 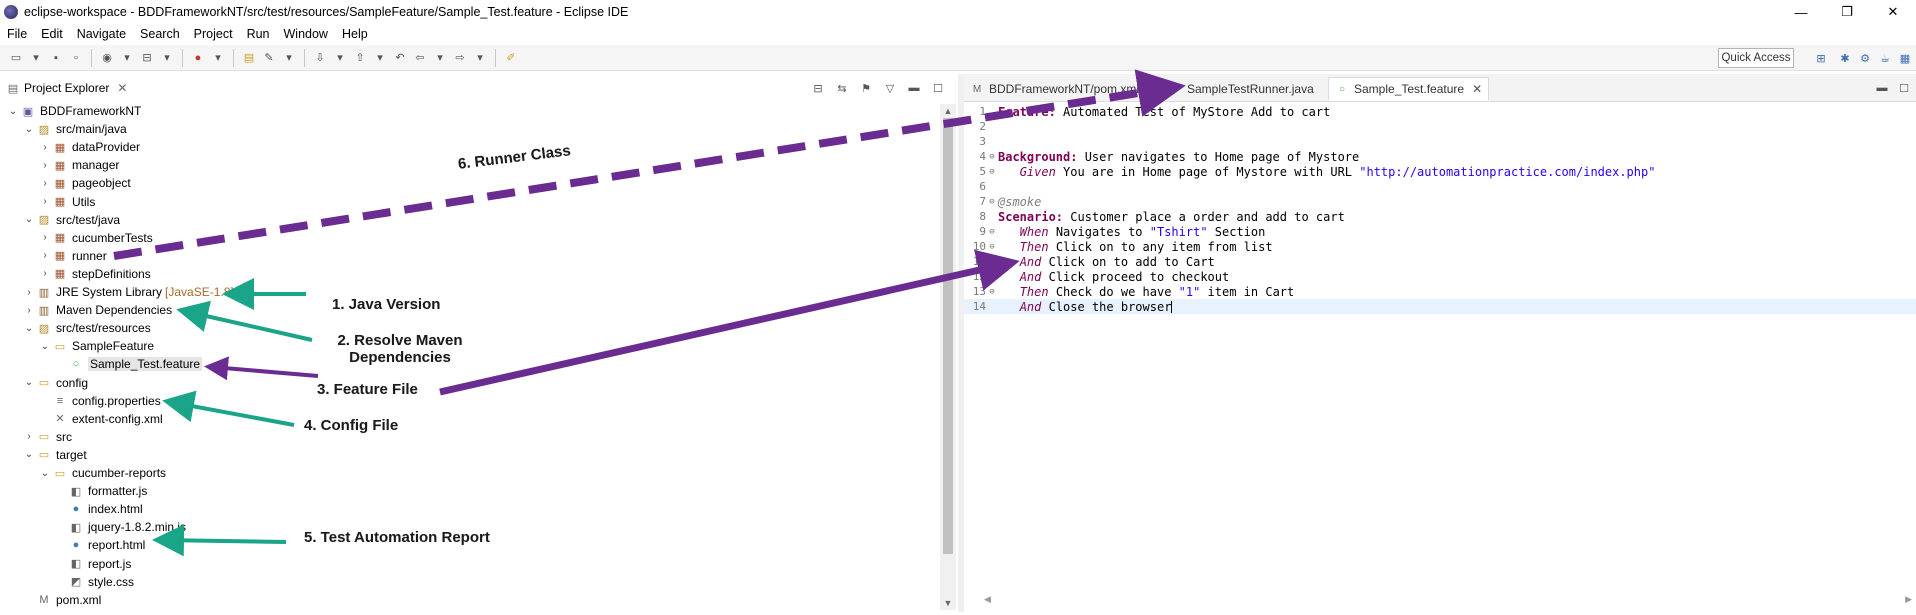 I want to click on menu-project: Project, so click(x=213, y=34).